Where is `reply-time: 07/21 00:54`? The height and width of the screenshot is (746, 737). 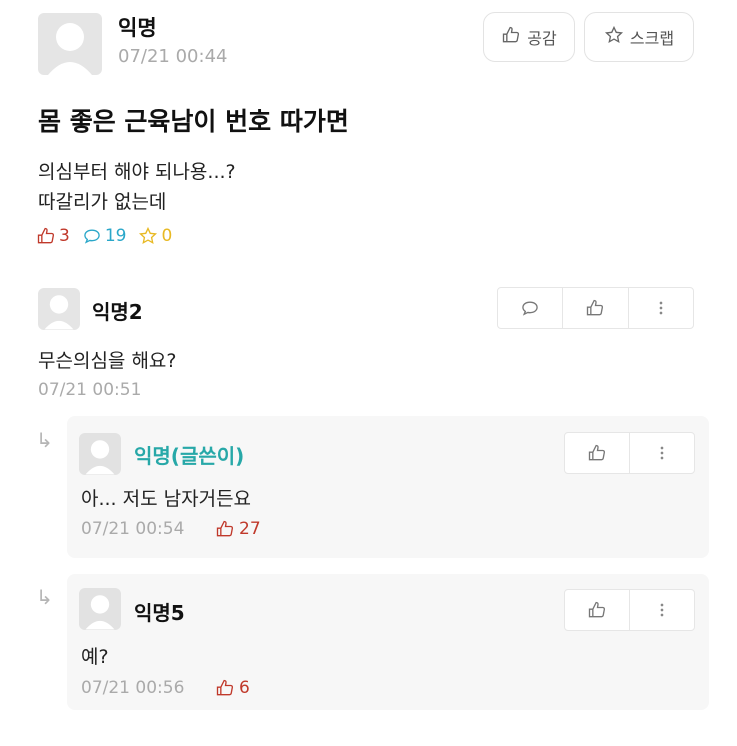 reply-time: 07/21 00:54 is located at coordinates (133, 529).